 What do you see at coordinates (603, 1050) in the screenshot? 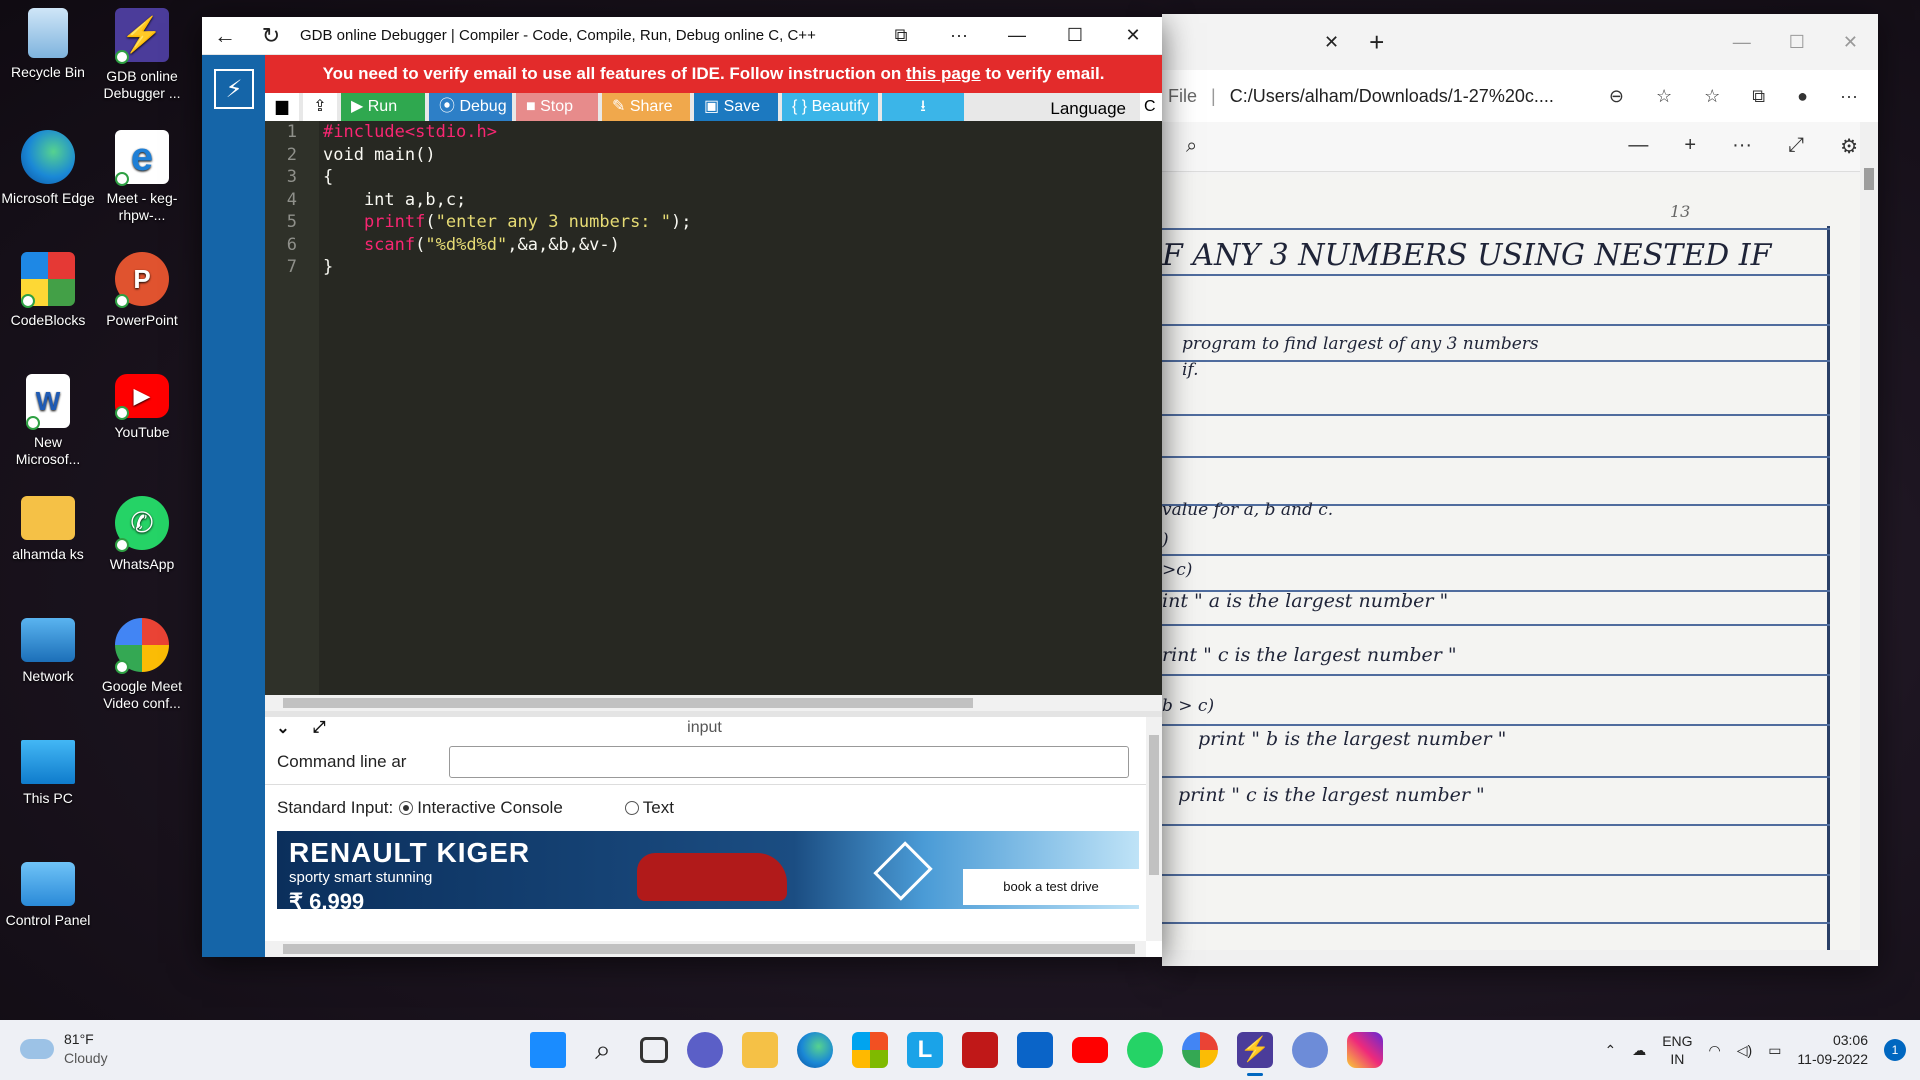
I see `search-icon: ⌕` at bounding box center [603, 1050].